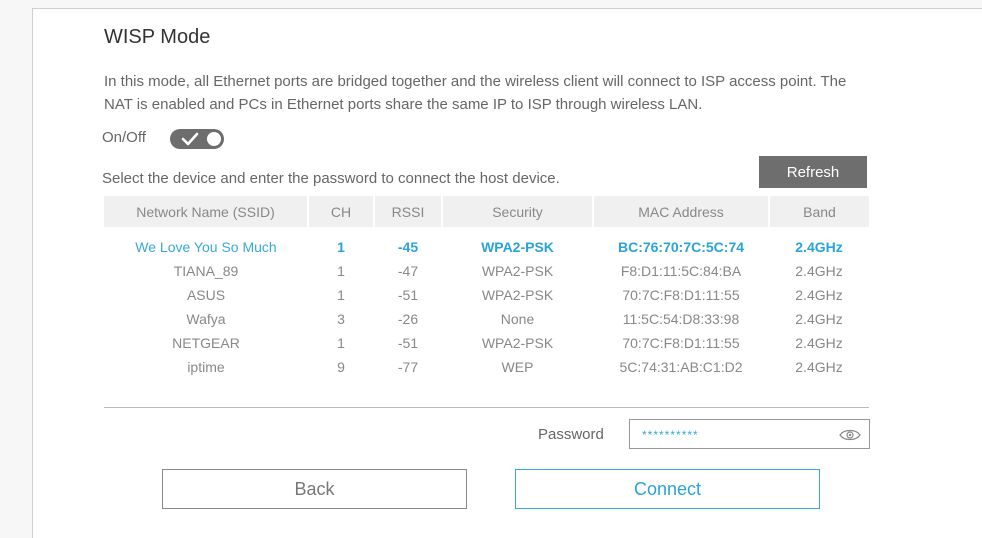  What do you see at coordinates (813, 172) in the screenshot?
I see `refresh-button: Refresh` at bounding box center [813, 172].